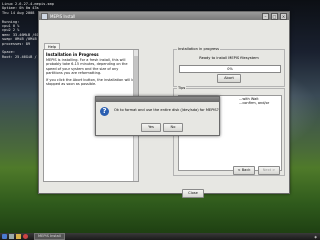 Image resolution: width=320 pixels, height=240 pixels. Describe the element at coordinates (44, 16) in the screenshot. I see `app-icon` at that location.